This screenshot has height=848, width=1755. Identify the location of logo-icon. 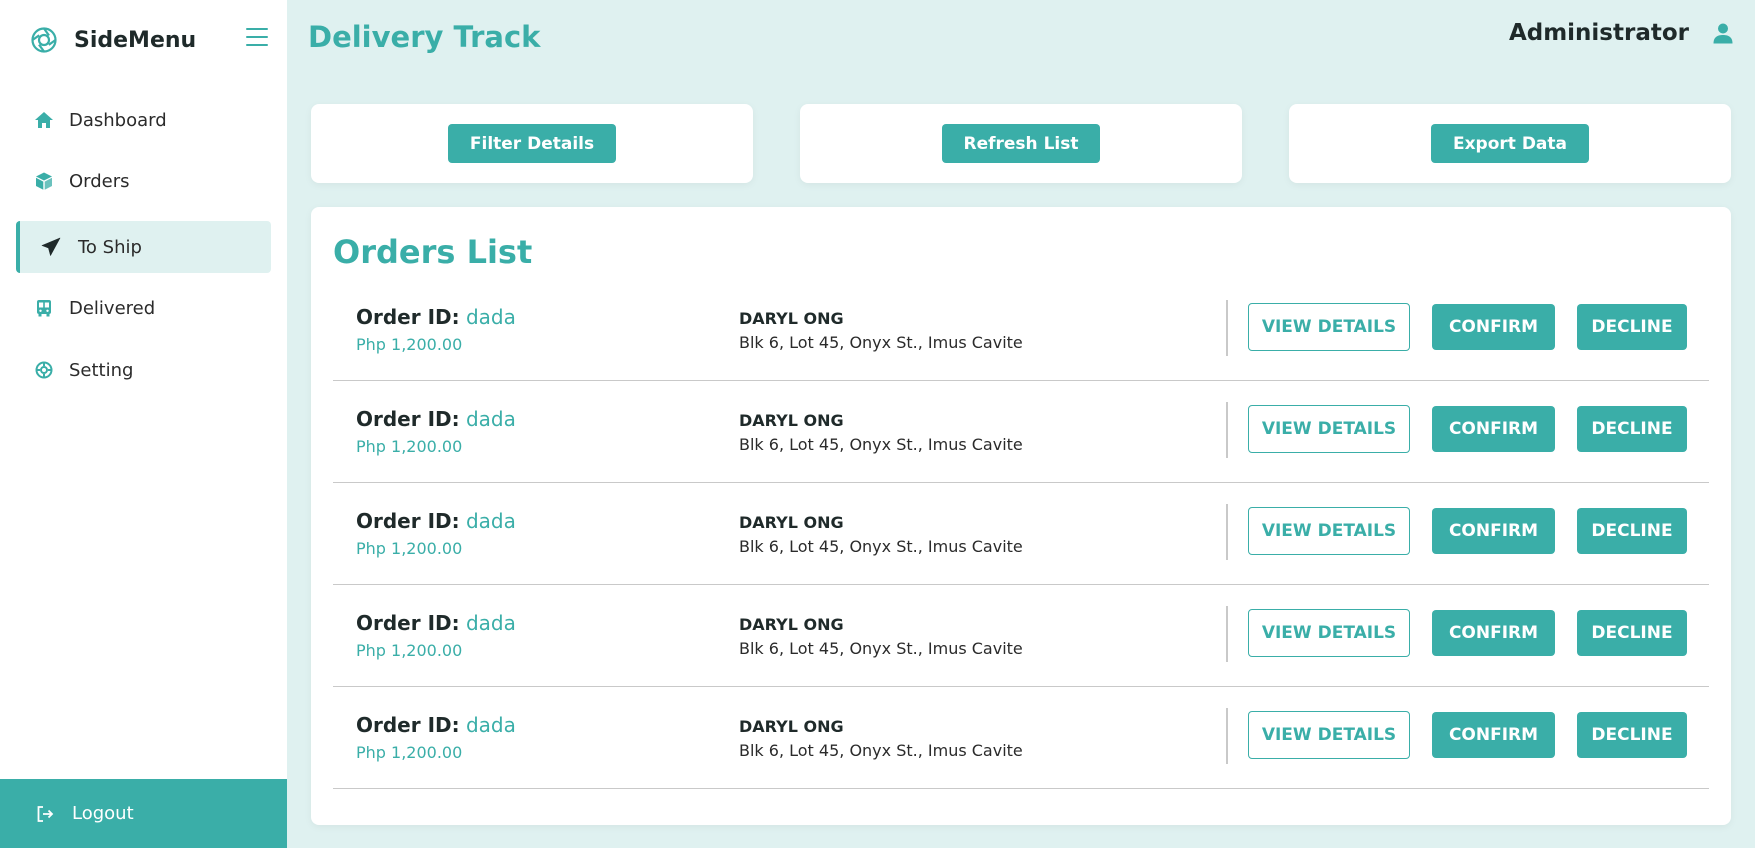
(44, 40).